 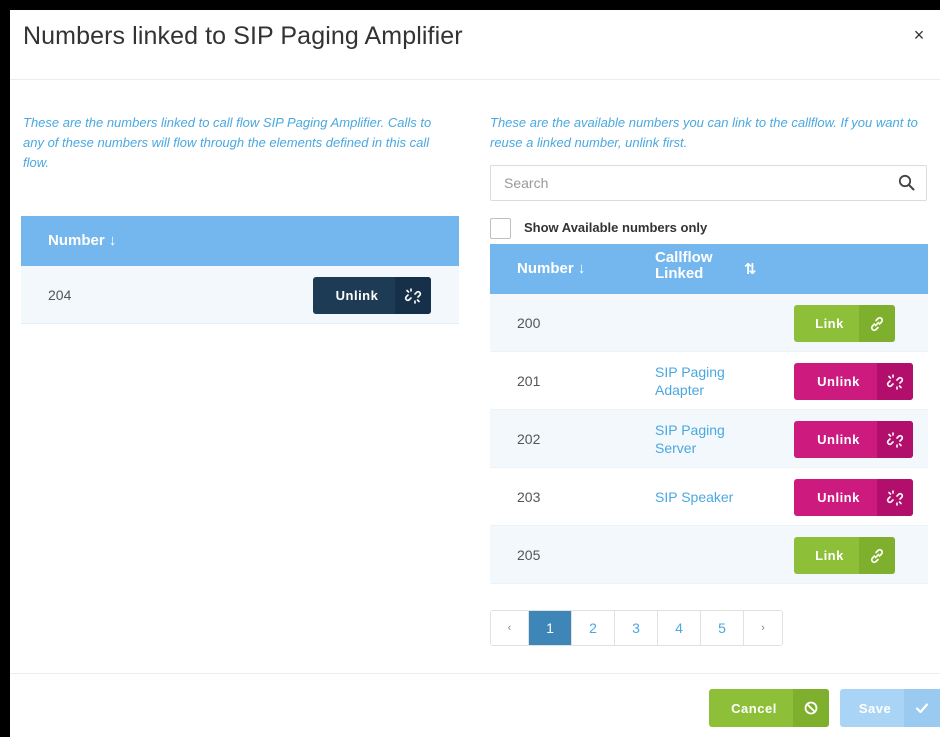 What do you see at coordinates (907, 183) in the screenshot?
I see `search-icon` at bounding box center [907, 183].